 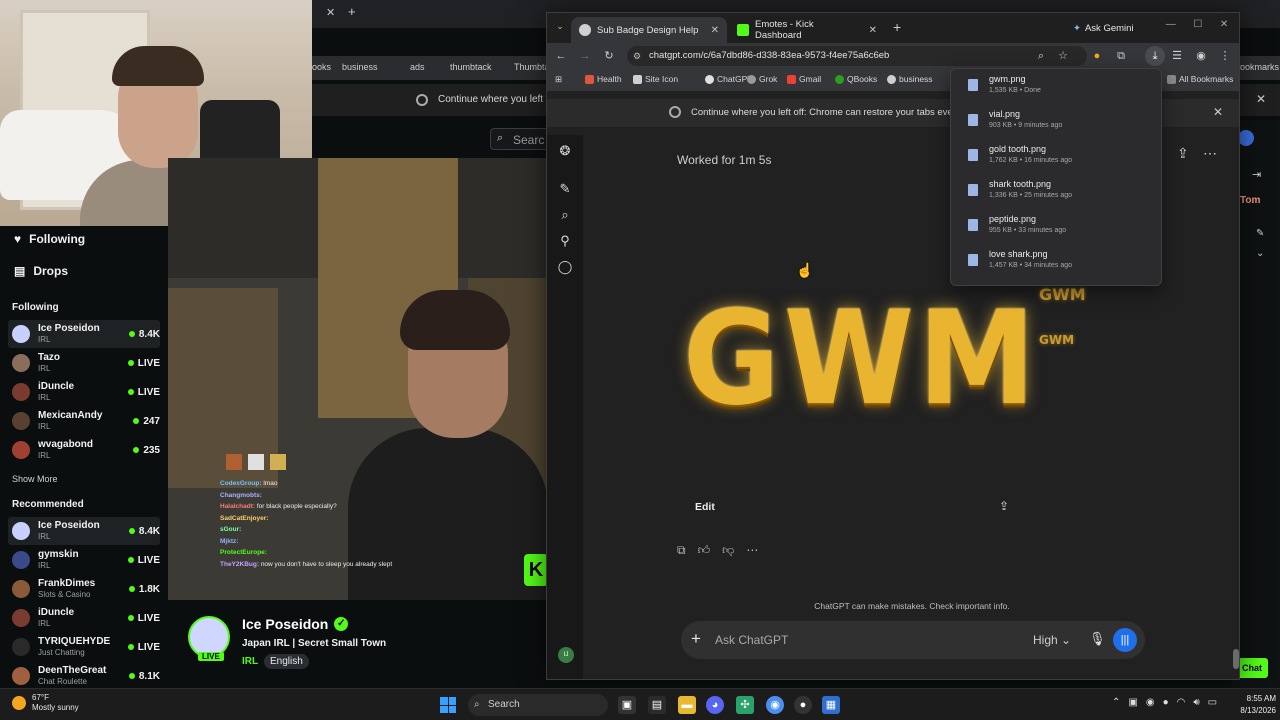 I want to click on app-icon: ✣, so click(x=745, y=705).